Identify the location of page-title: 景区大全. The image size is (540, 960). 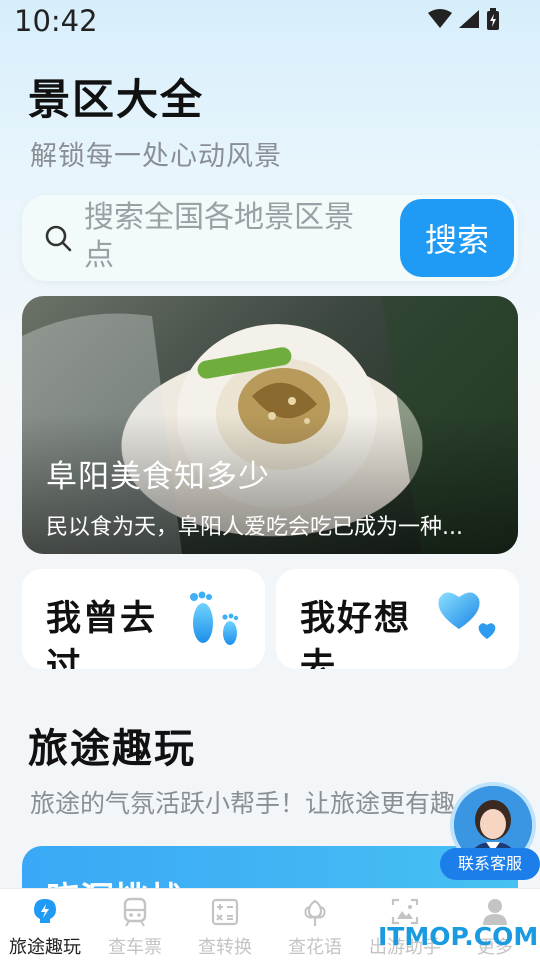
(116, 99).